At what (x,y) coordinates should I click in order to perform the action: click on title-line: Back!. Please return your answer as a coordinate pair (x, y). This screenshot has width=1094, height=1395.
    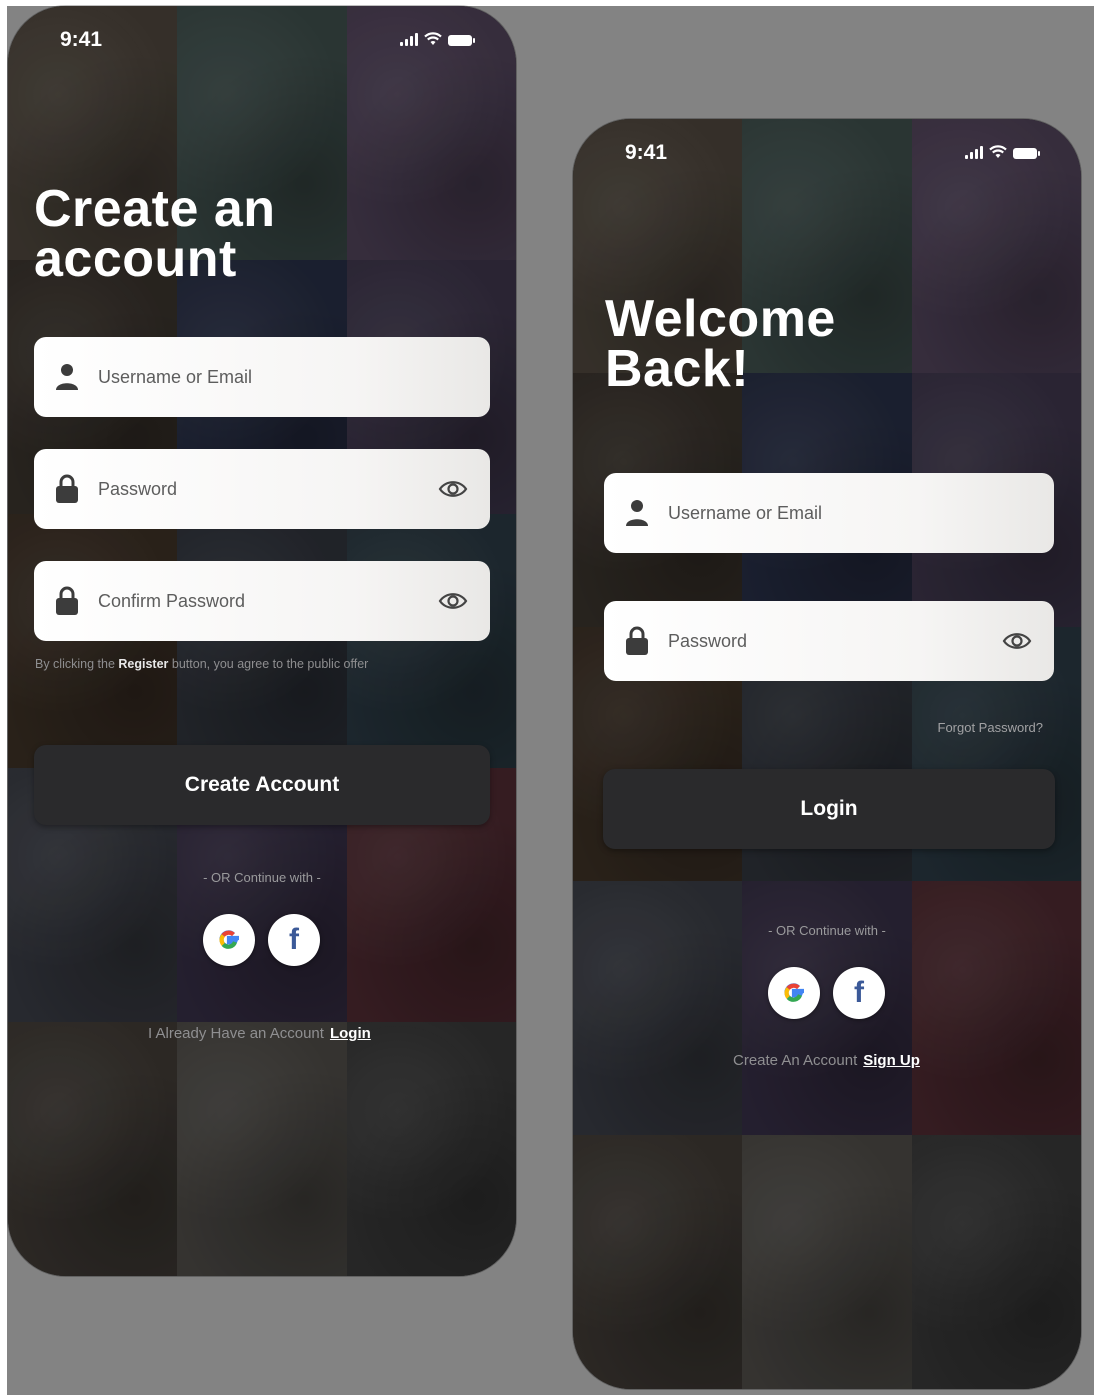
    Looking at the image, I should click on (677, 369).